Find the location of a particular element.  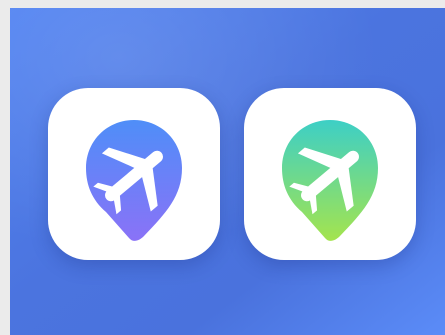

green-pin-graphic is located at coordinates (330, 180).